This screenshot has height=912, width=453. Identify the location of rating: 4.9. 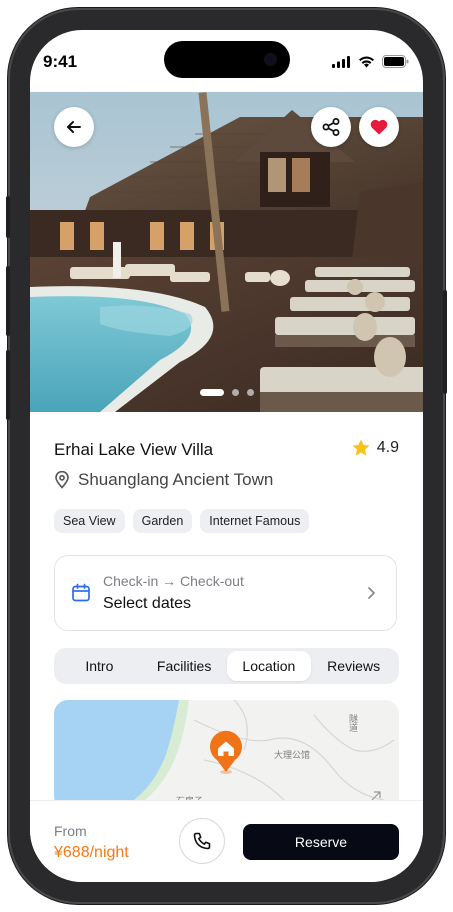
(375, 448).